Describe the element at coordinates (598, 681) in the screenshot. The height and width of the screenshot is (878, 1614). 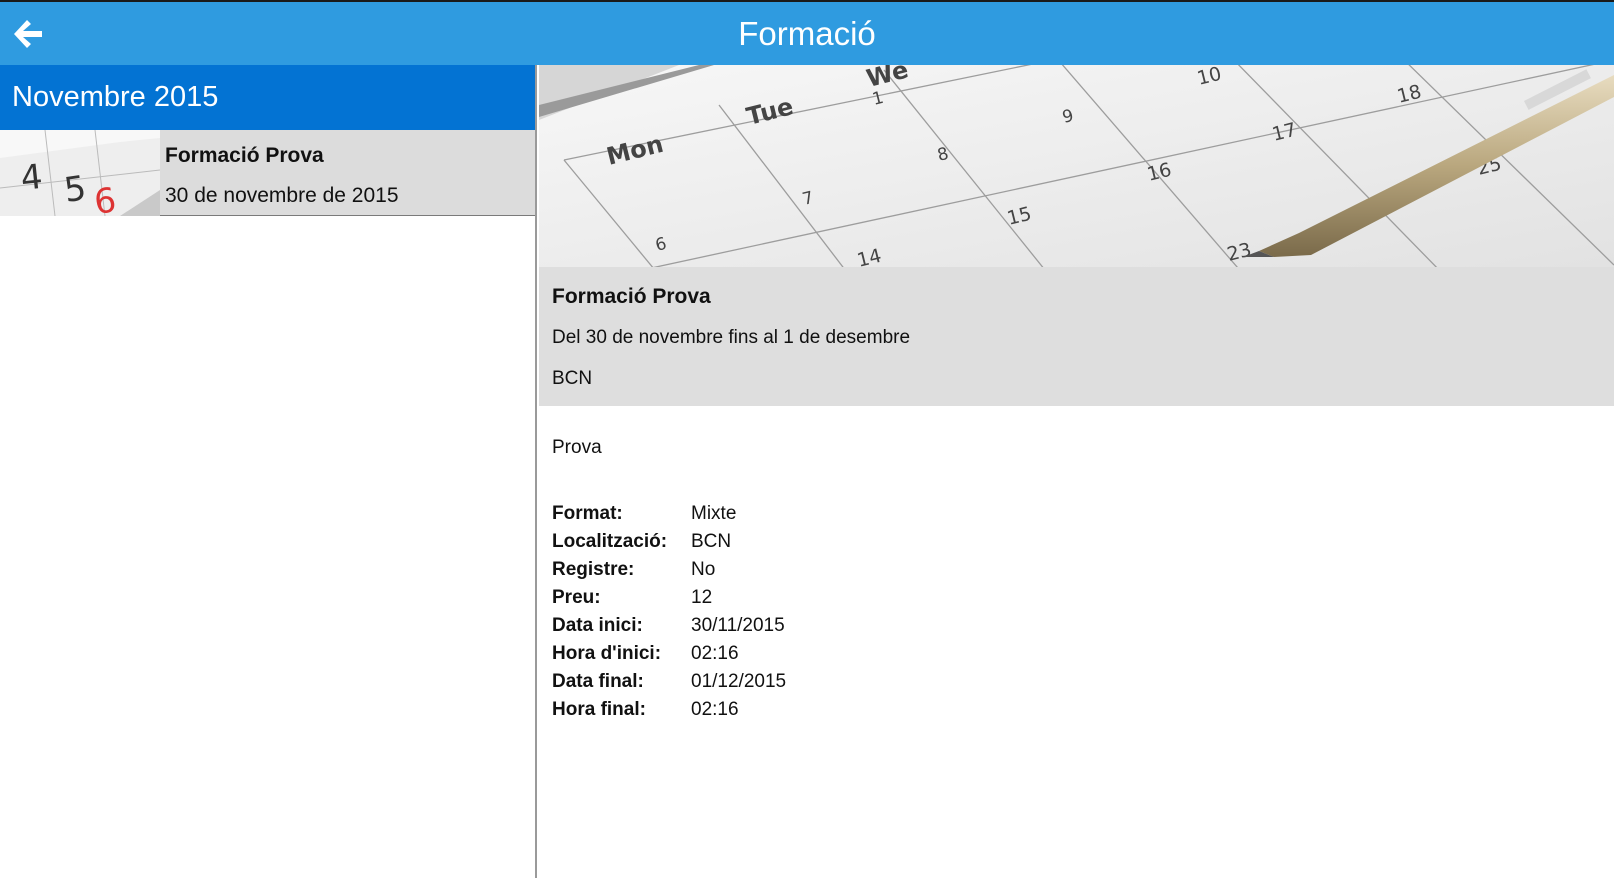
I see `detail-label: Data final:` at that location.